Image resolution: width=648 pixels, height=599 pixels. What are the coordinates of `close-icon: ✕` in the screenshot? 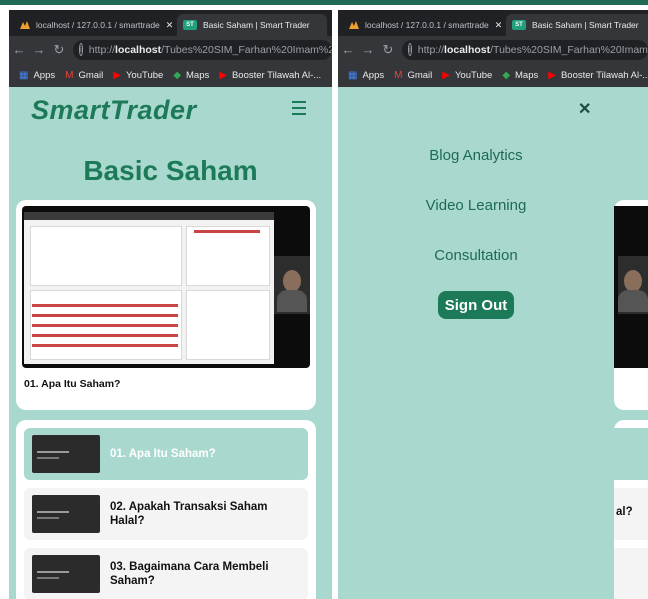 It's located at (584, 109).